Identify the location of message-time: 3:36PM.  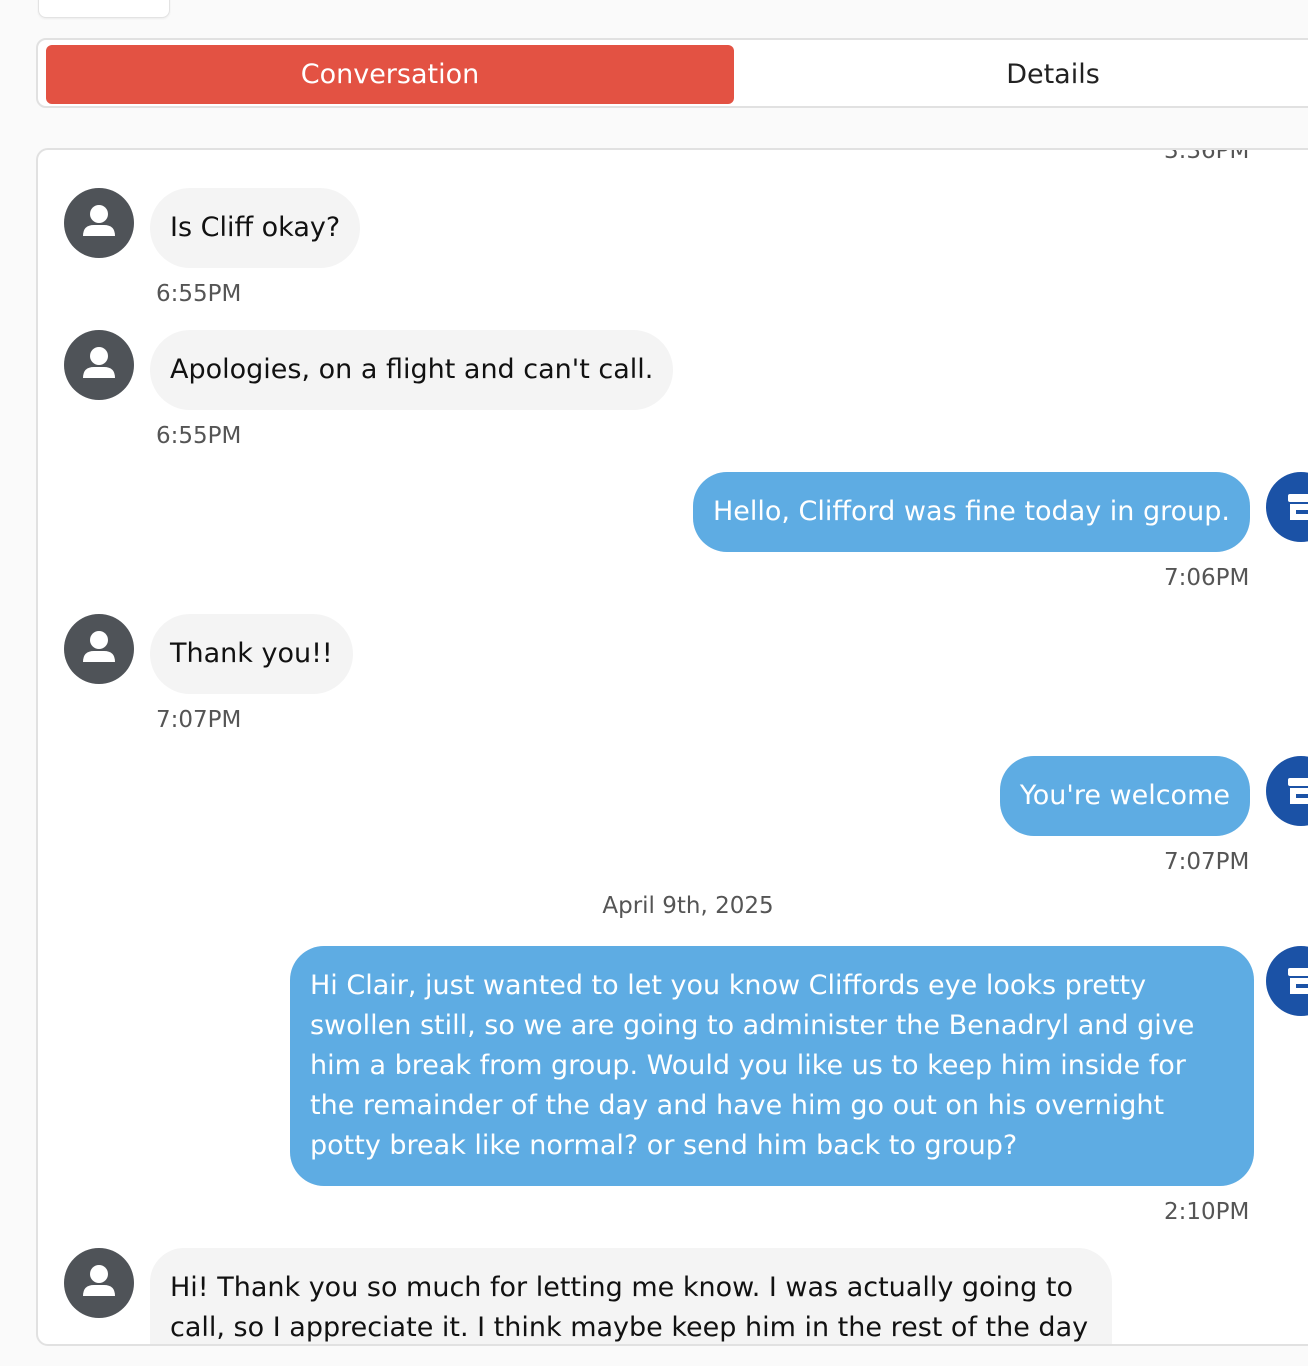
(1207, 156).